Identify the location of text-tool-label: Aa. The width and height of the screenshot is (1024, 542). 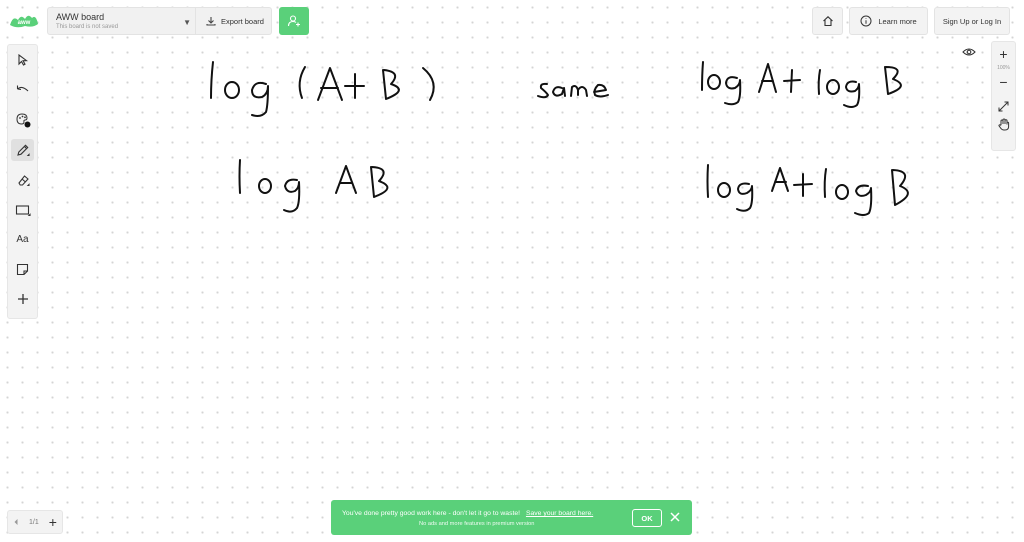
(22, 239).